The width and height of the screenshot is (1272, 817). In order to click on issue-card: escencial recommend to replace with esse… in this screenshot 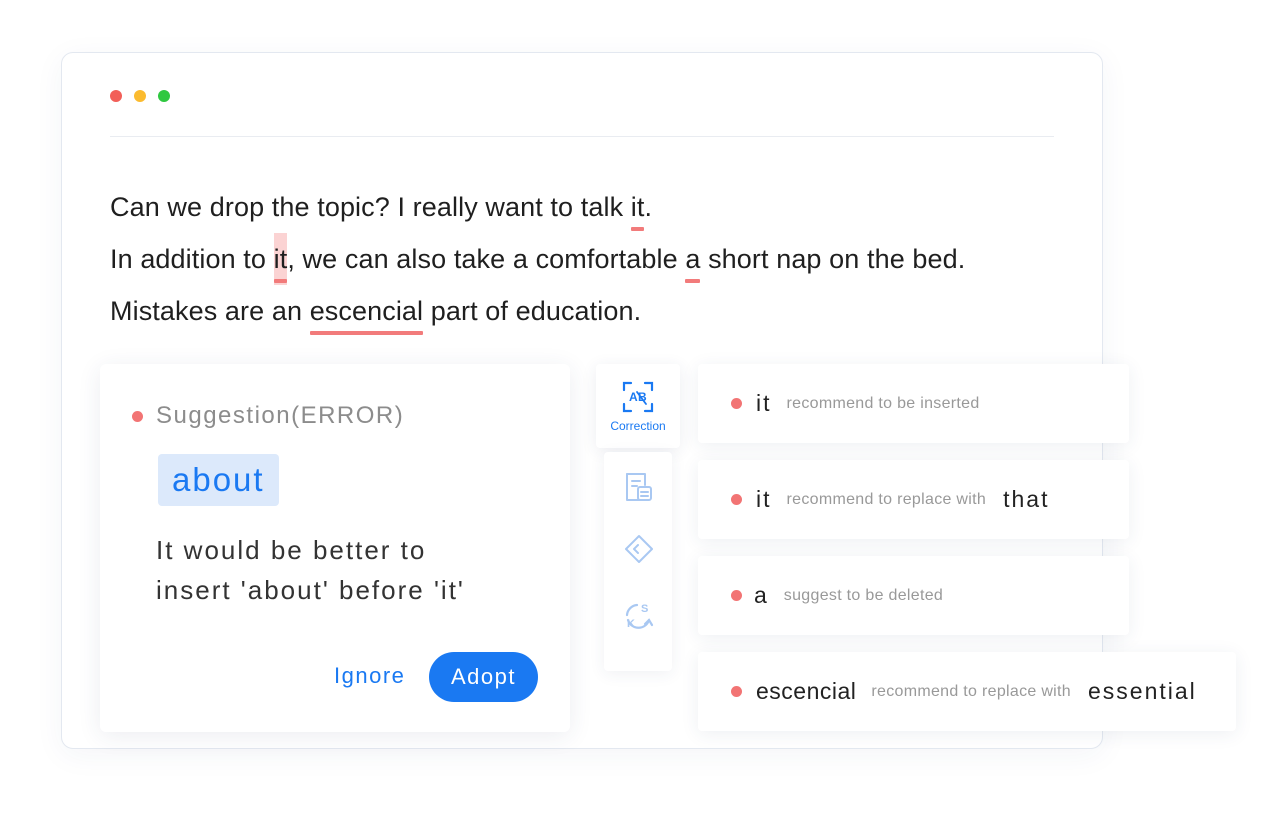, I will do `click(967, 691)`.